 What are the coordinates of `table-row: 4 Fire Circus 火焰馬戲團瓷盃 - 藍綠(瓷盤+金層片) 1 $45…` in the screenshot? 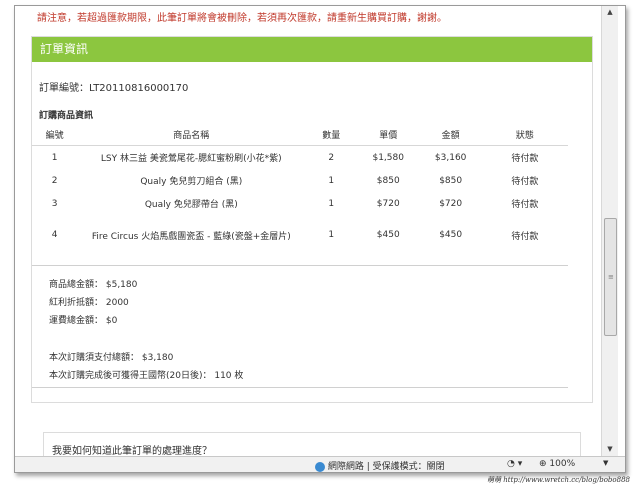 It's located at (300, 235).